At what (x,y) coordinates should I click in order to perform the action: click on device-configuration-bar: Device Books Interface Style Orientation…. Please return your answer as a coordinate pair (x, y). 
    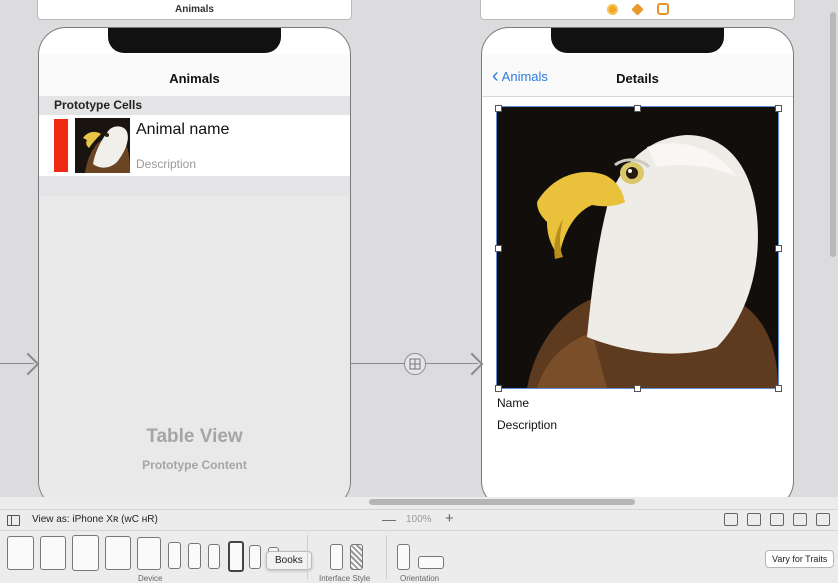
    Looking at the image, I should click on (419, 556).